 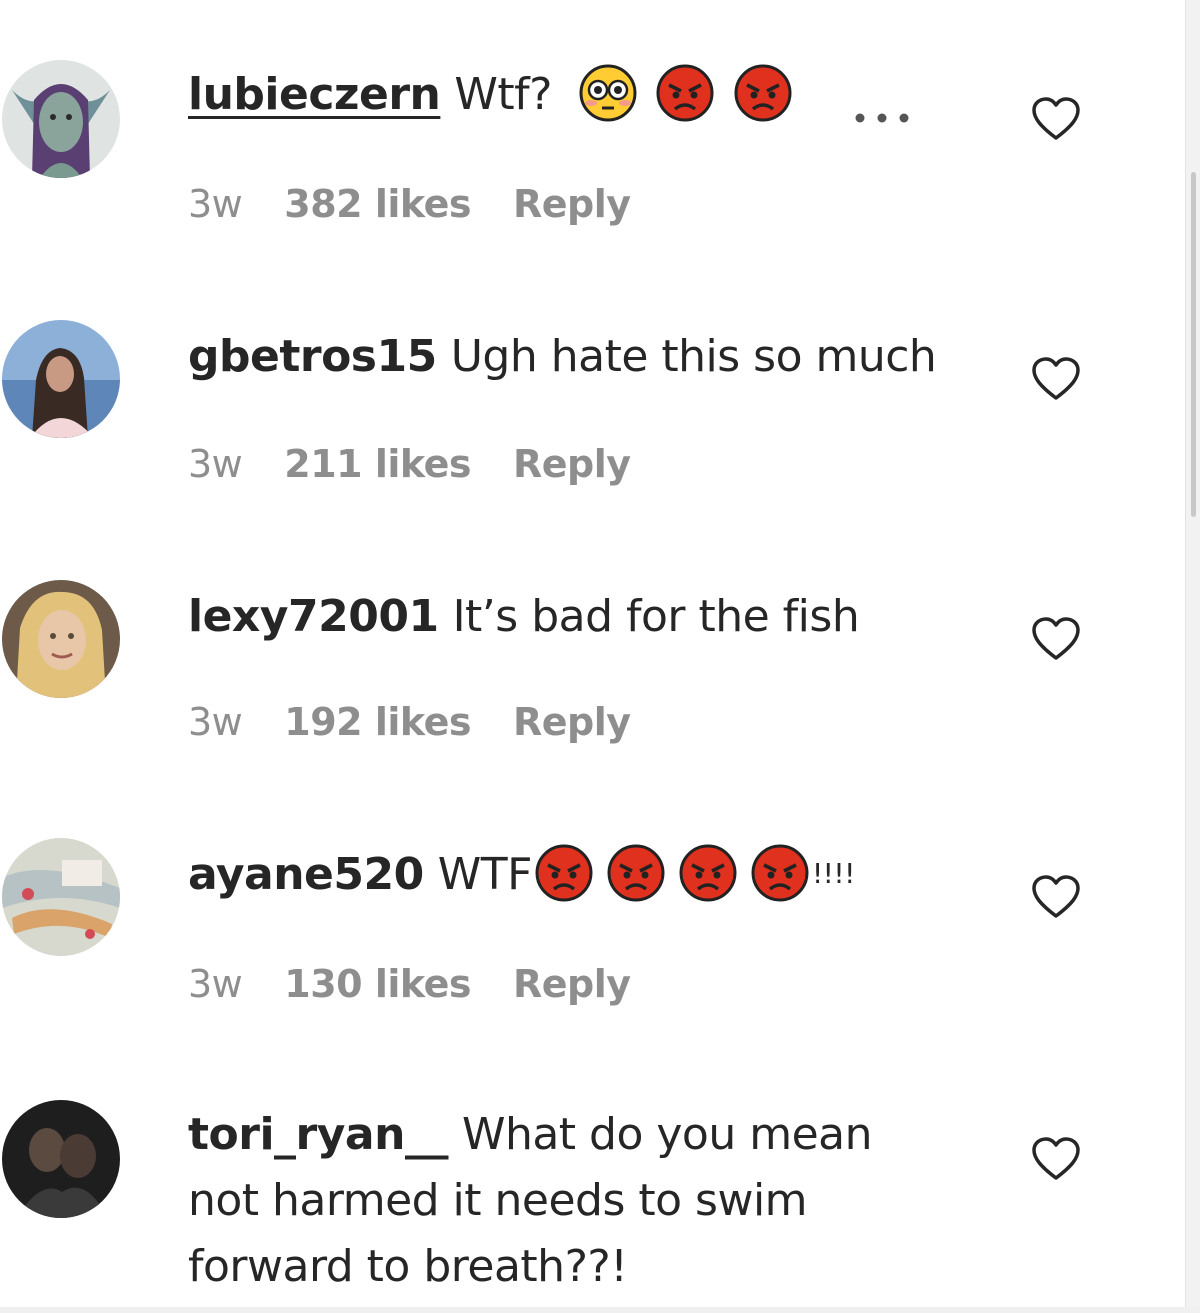 I want to click on comment-text-line: forward to breath??!, so click(x=578, y=1267).